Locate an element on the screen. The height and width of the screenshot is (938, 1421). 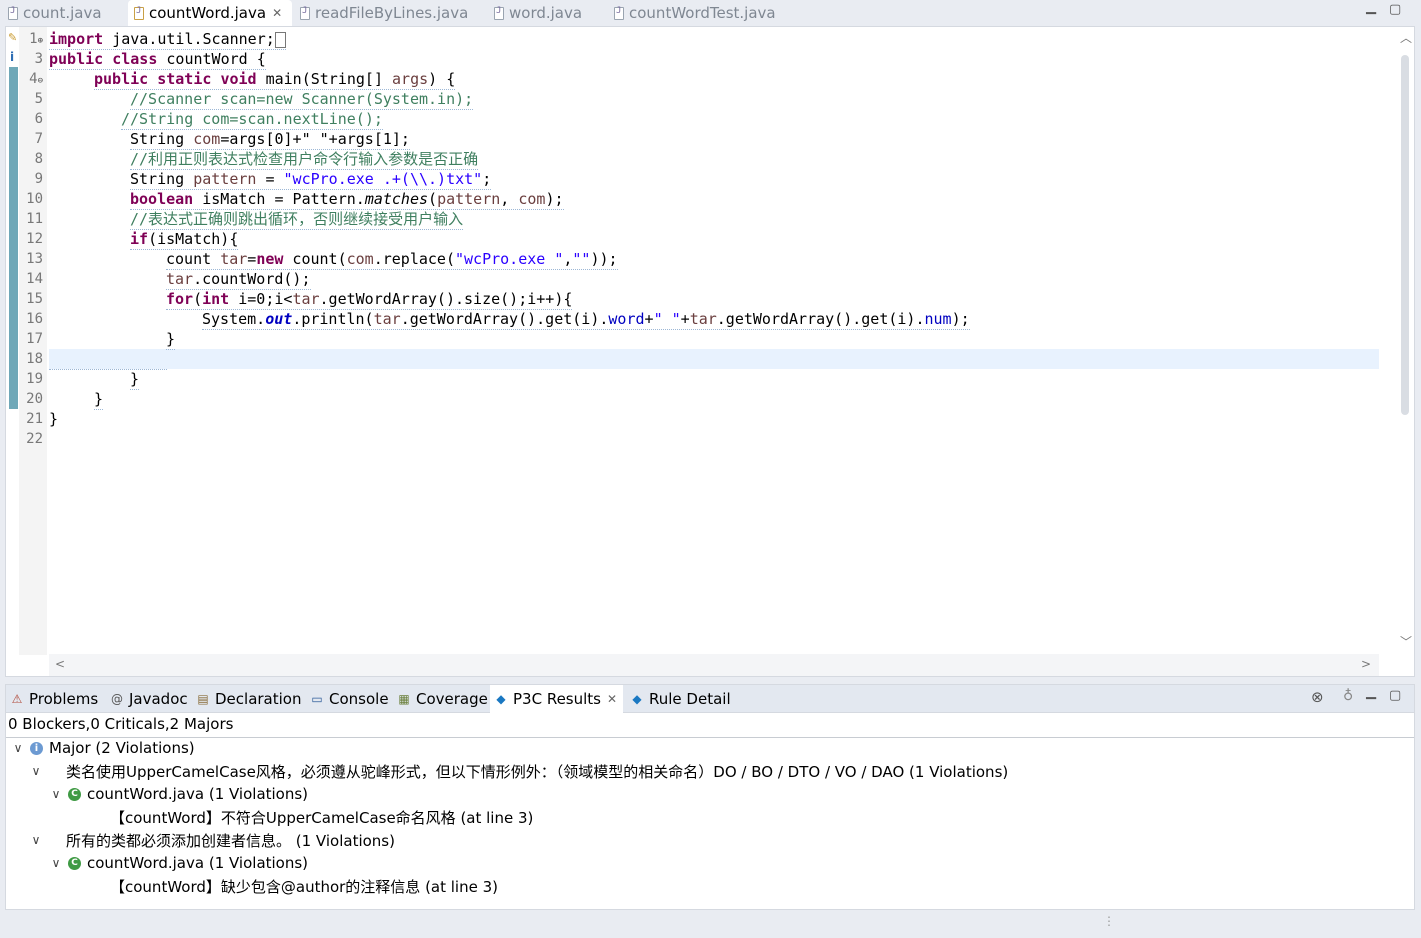
rule-detail-icon: ◆ is located at coordinates (637, 699).